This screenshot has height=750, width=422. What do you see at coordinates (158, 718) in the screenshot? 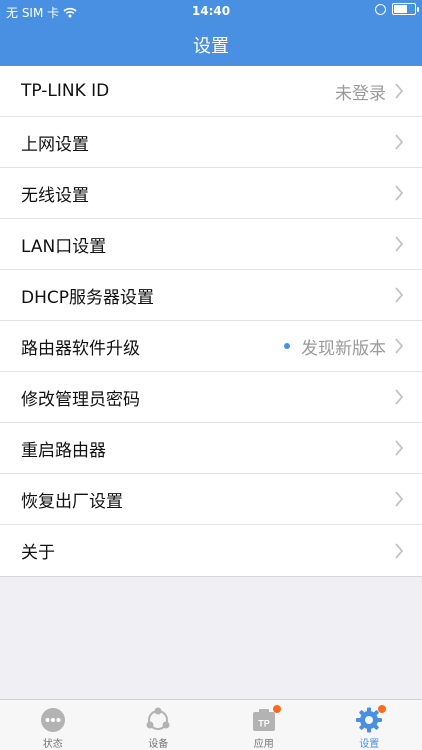
I see `devices-icon` at bounding box center [158, 718].